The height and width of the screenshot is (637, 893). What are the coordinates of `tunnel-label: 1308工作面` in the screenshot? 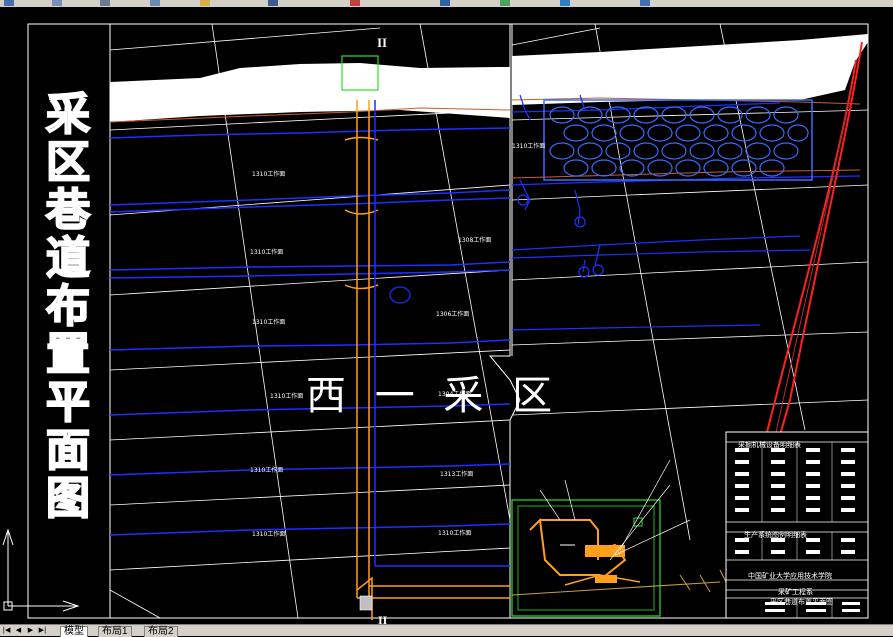 It's located at (475, 240).